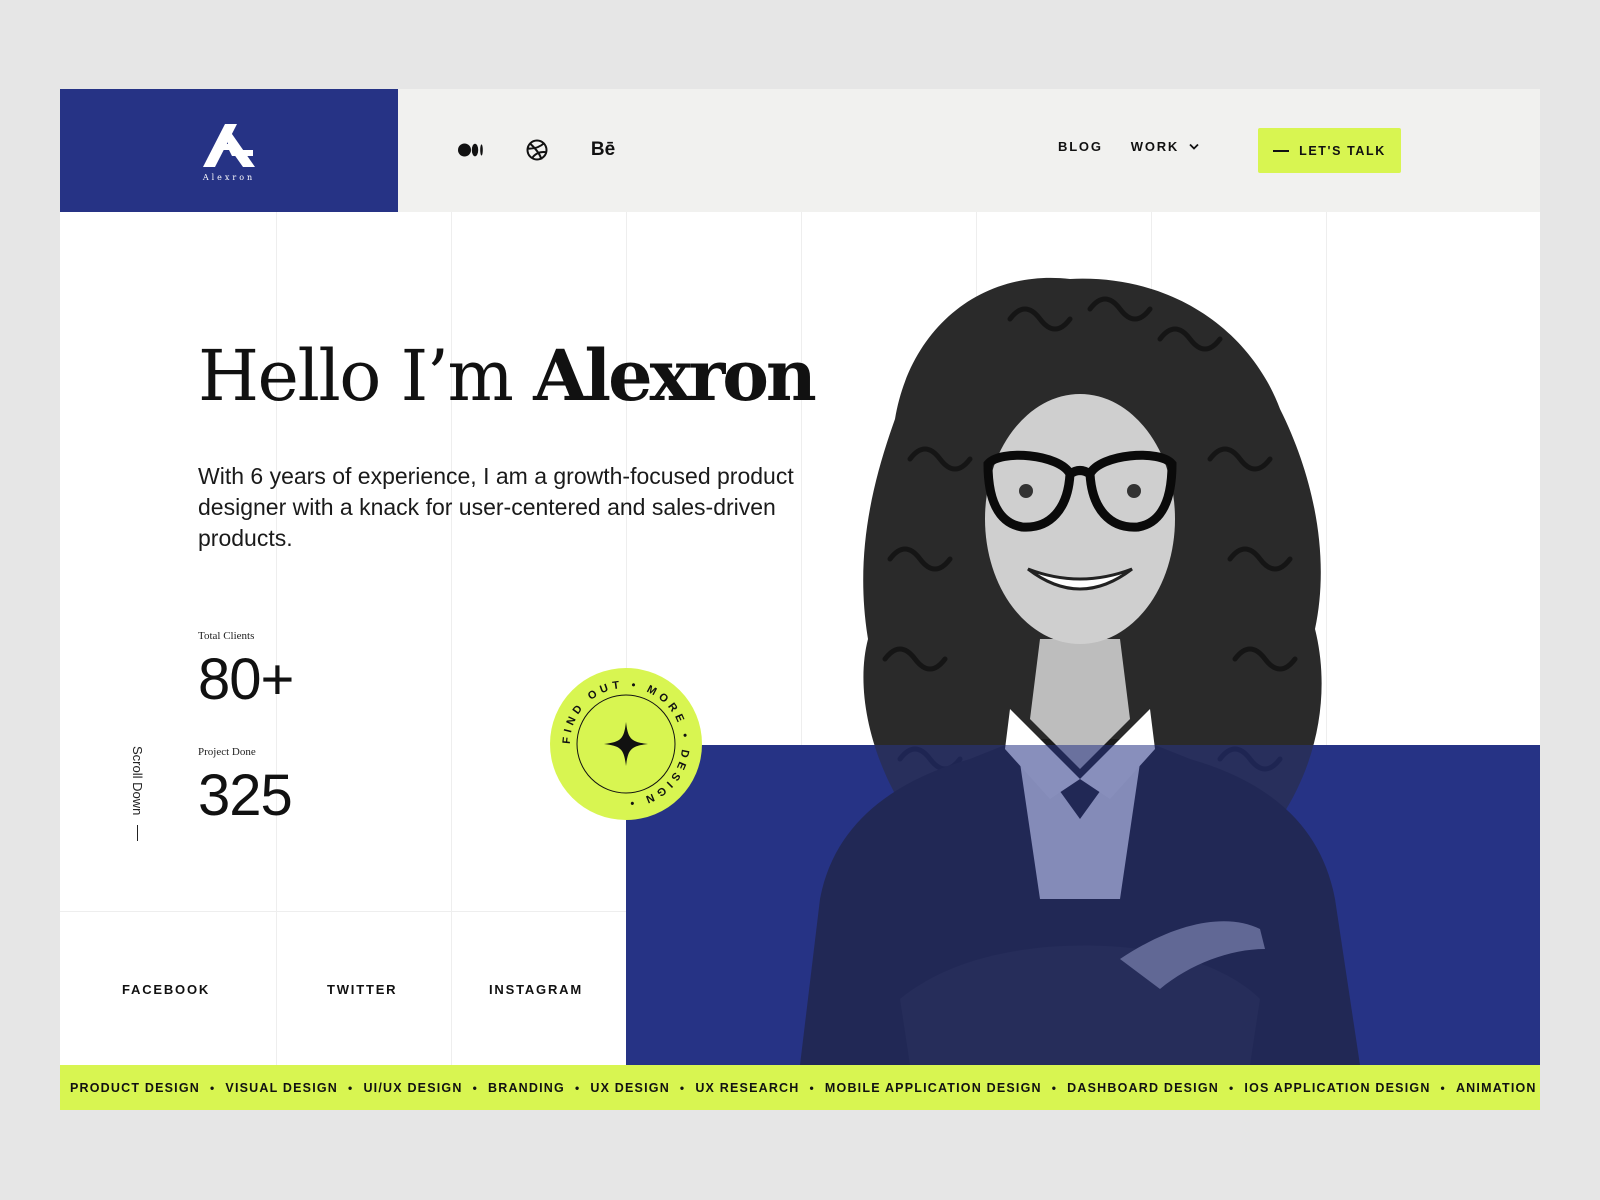  Describe the element at coordinates (137, 781) in the screenshot. I see `scroll-down-label: Scroll Down` at that location.